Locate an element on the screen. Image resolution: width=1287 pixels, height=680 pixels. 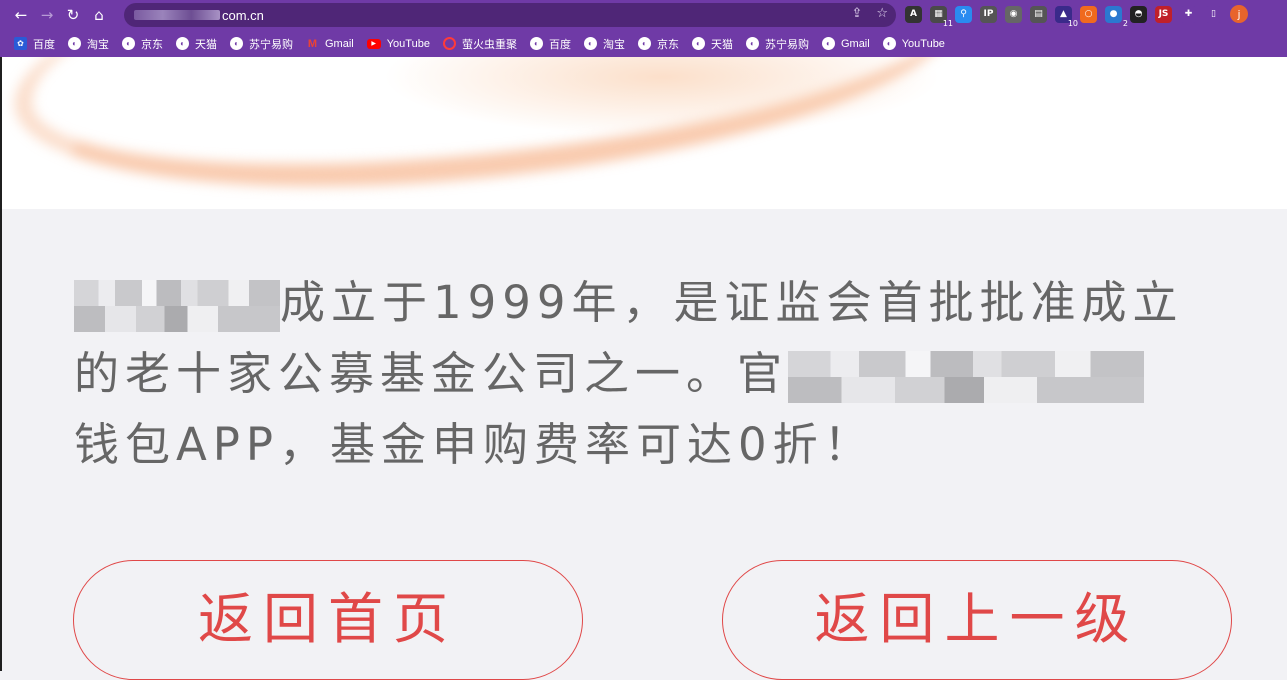
address-bar: com.cn ⇪ ☆ is located at coordinates (510, 15).